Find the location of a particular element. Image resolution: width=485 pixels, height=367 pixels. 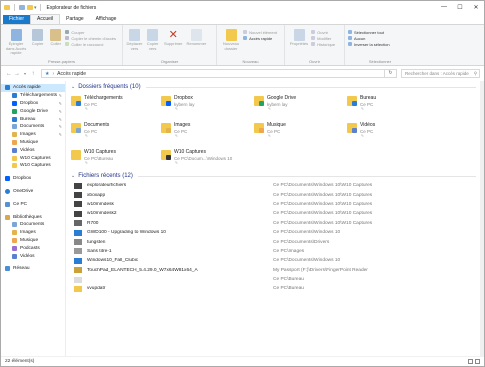

nav-dropbox: Dropbox is located at coordinates (33, 179).